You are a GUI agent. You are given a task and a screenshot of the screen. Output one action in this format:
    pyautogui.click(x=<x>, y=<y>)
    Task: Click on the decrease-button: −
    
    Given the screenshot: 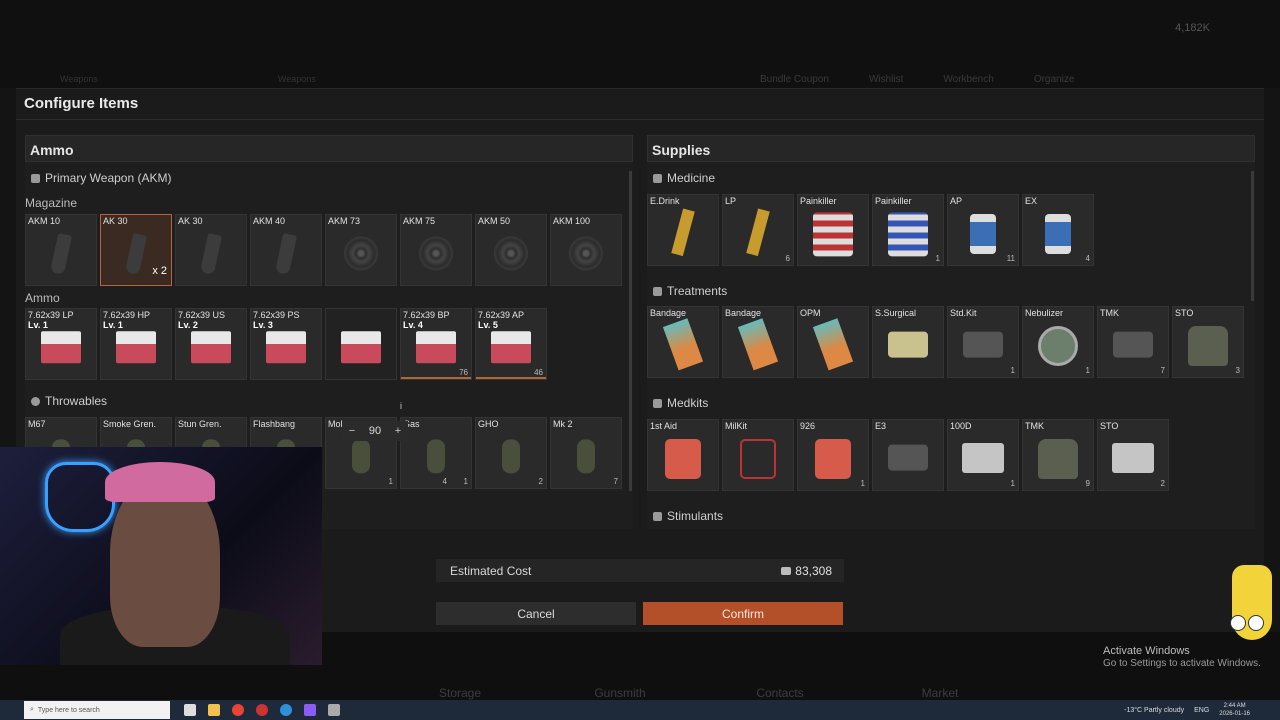 What is the action you would take?
    pyautogui.click(x=352, y=431)
    